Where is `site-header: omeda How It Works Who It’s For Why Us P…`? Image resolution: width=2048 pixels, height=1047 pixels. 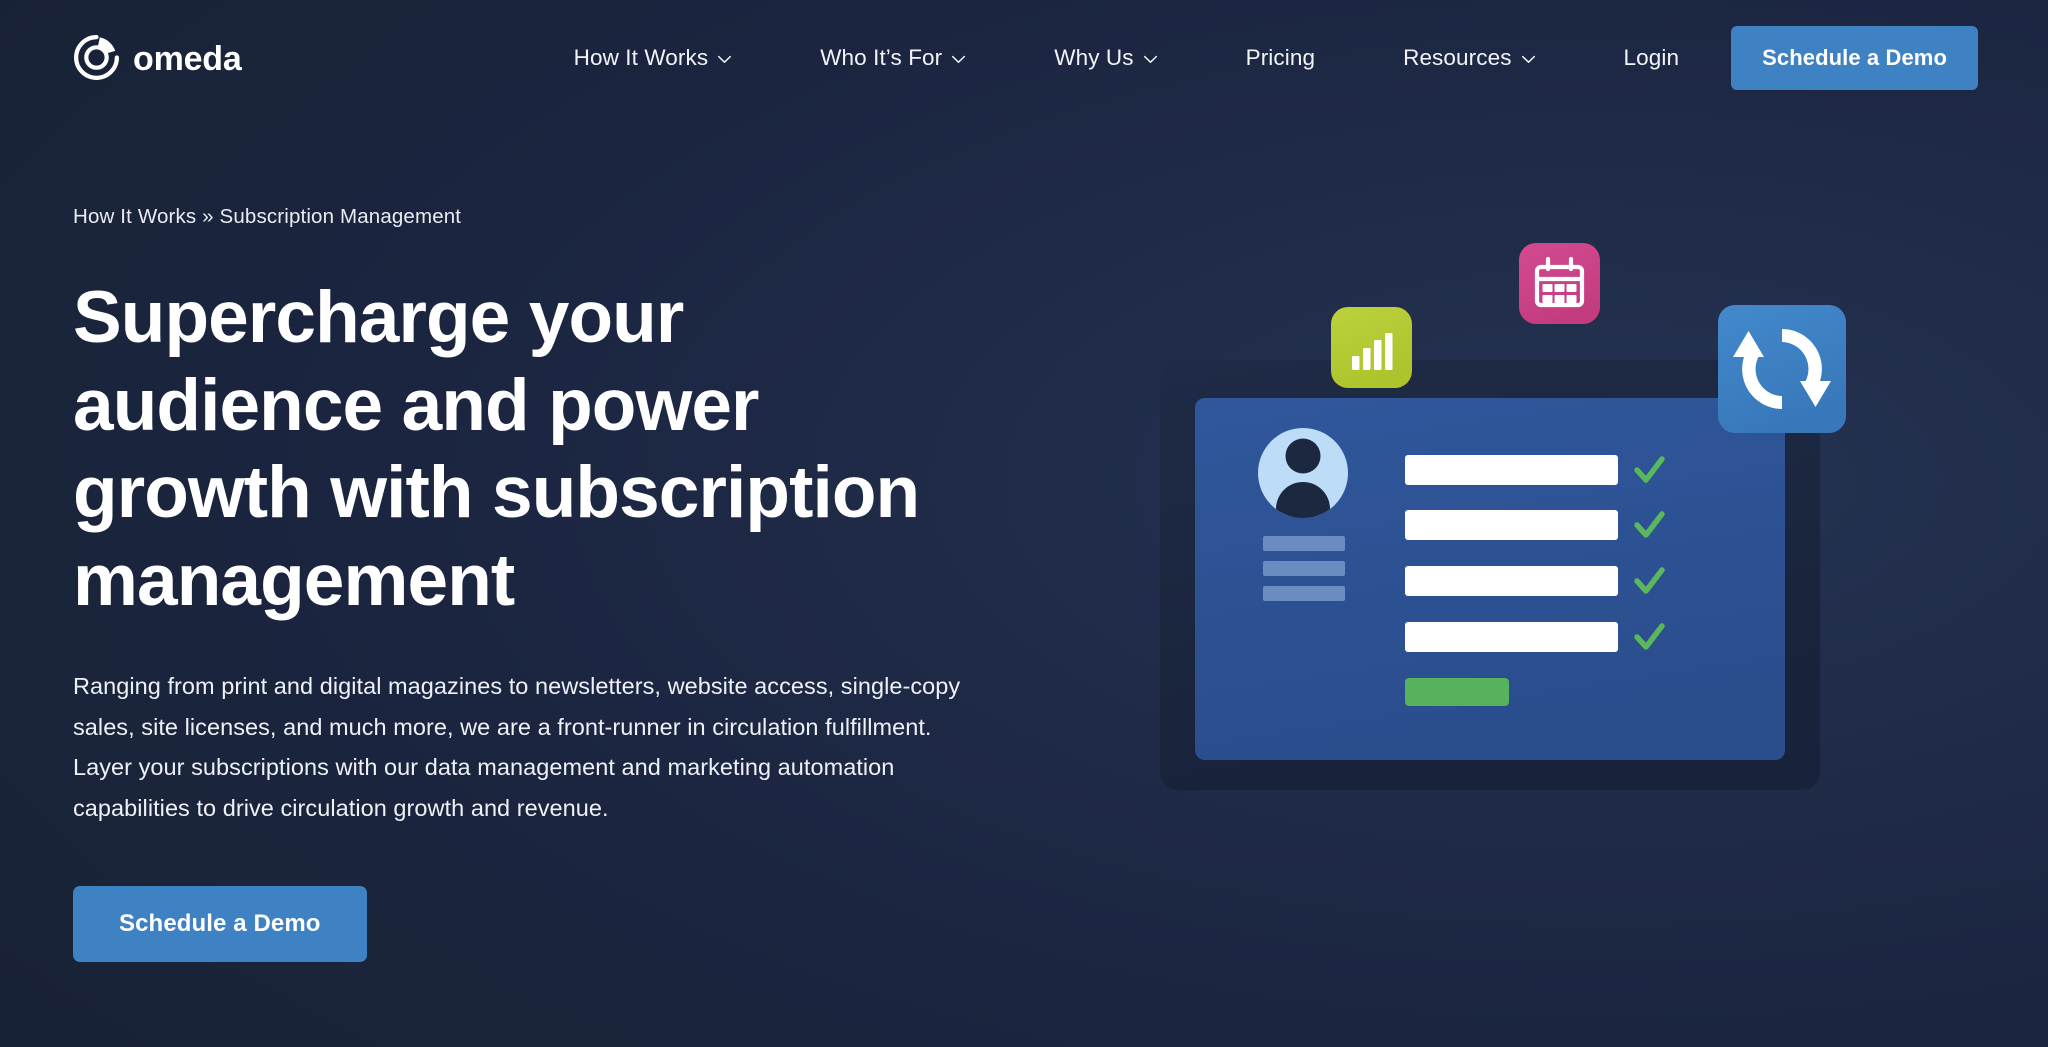 site-header: omeda How It Works Who It’s For Why Us P… is located at coordinates (1024, 57).